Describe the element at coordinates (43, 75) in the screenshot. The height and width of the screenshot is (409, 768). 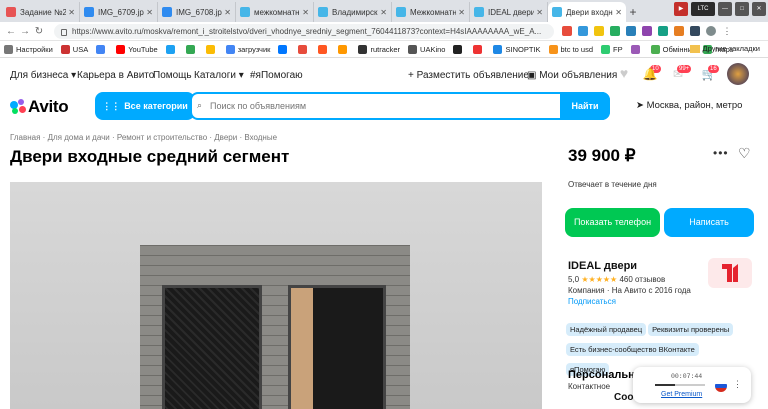
I see `business-link: Для бизнеса ▾` at that location.